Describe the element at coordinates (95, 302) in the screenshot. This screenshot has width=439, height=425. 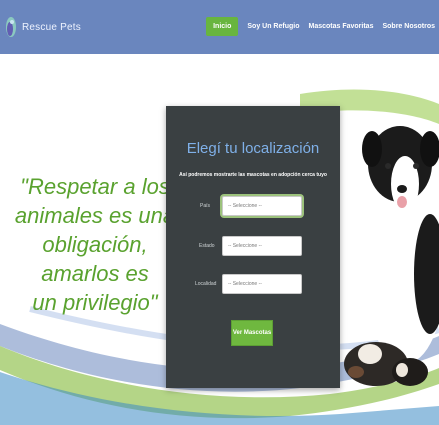
I see `quote-line: un privilegio"` at that location.